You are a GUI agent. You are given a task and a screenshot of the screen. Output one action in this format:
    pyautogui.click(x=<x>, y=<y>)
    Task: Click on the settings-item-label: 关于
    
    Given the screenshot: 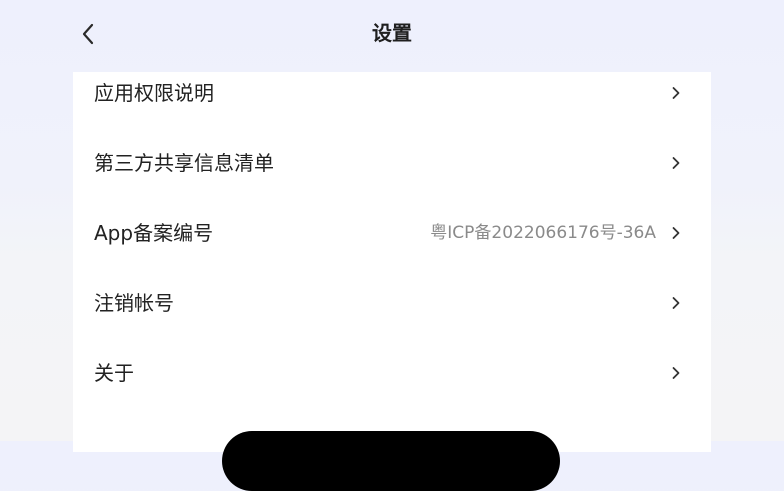 What is the action you would take?
    pyautogui.click(x=114, y=373)
    